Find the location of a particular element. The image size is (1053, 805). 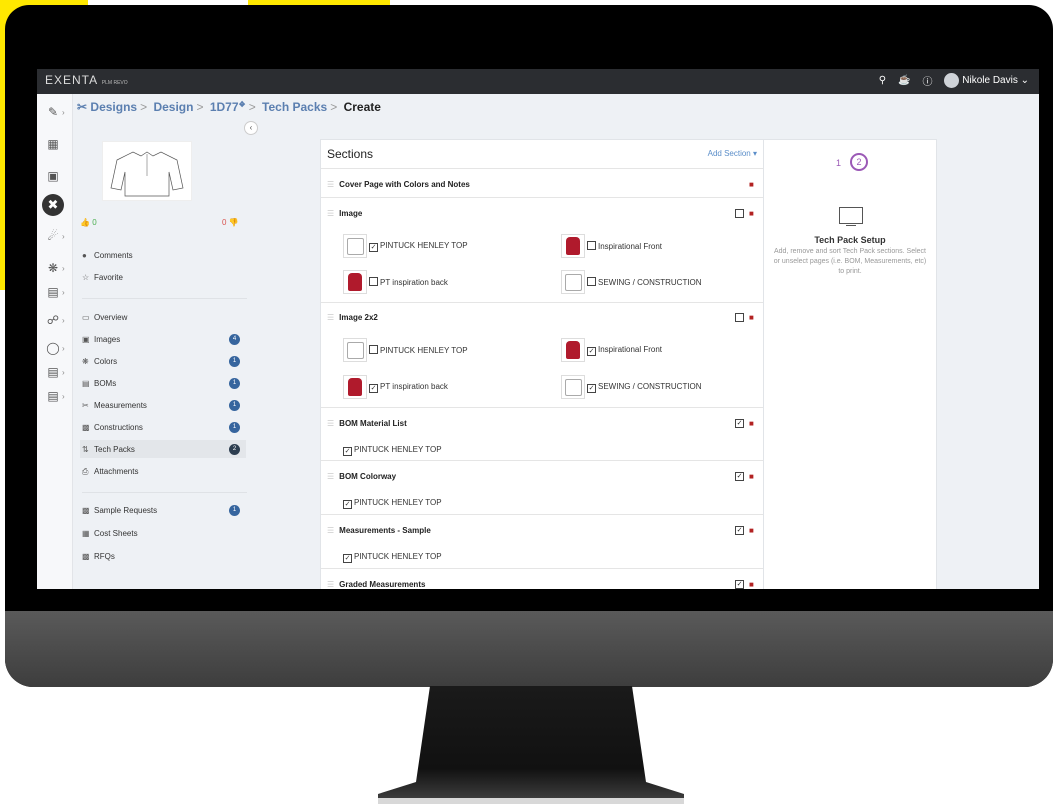

breadcrumb-item: 1D77 is located at coordinates (224, 107).